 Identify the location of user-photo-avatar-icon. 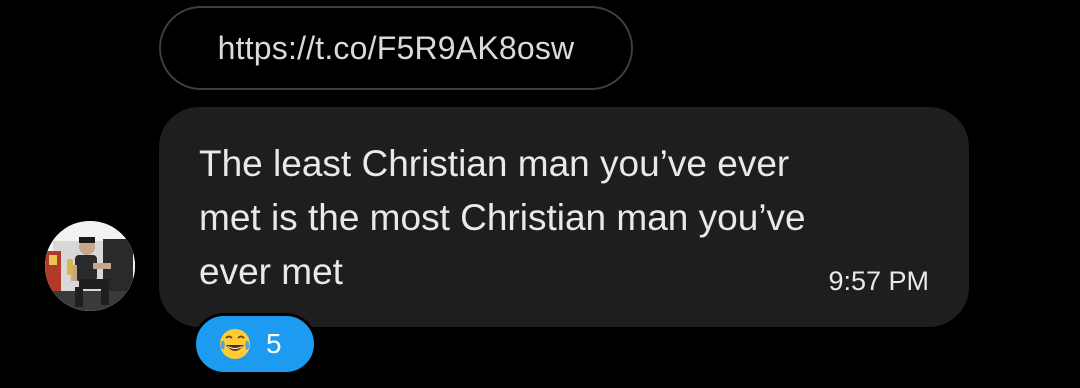
(90, 266).